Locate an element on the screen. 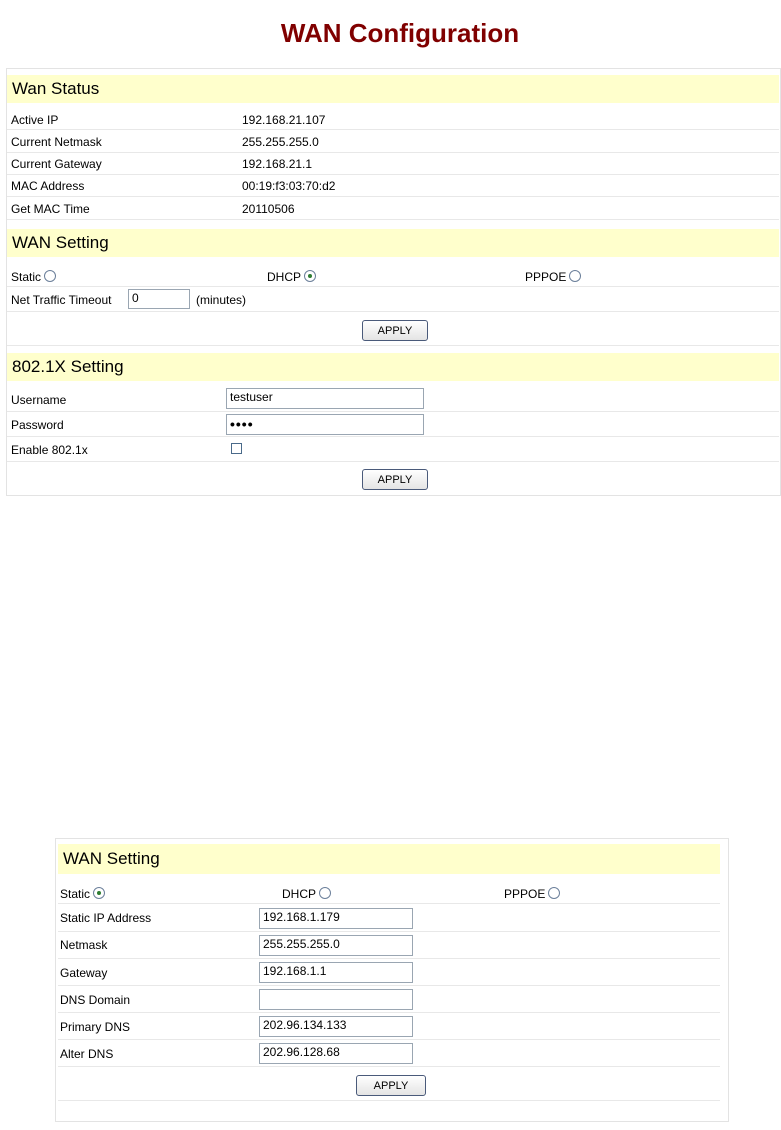 This screenshot has width=781, height=1130. wan-apply-row: APPLY is located at coordinates (393, 331).